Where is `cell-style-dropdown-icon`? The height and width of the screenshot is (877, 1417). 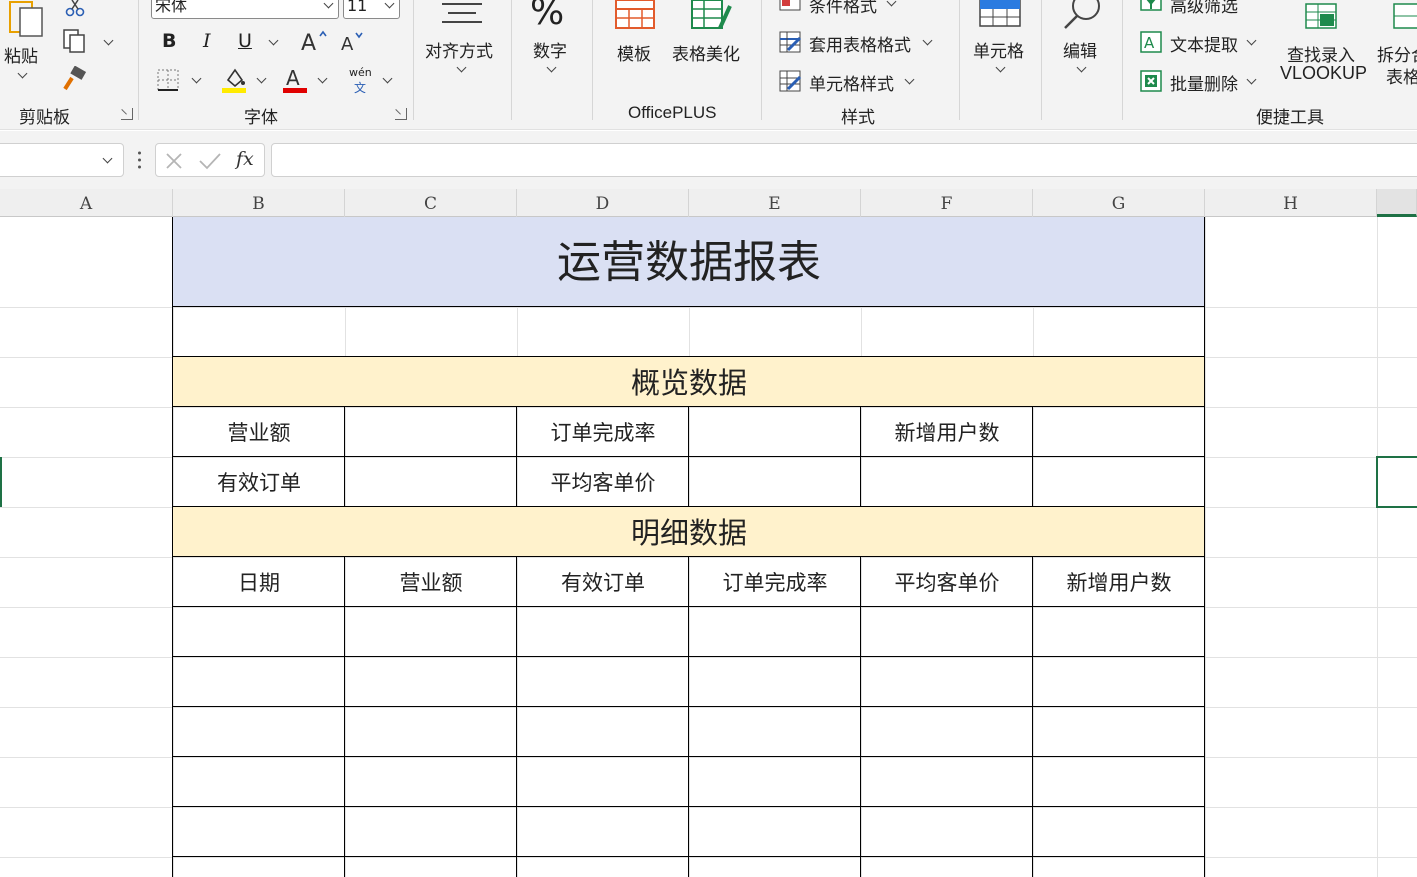 cell-style-dropdown-icon is located at coordinates (909, 79).